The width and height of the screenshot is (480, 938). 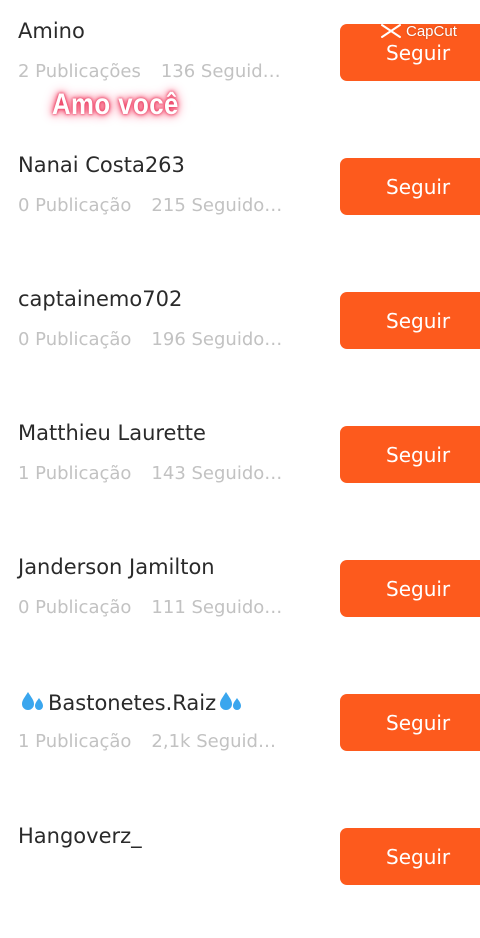 I want to click on user-name-text: Bastonetes.Raiz, so click(x=132, y=703).